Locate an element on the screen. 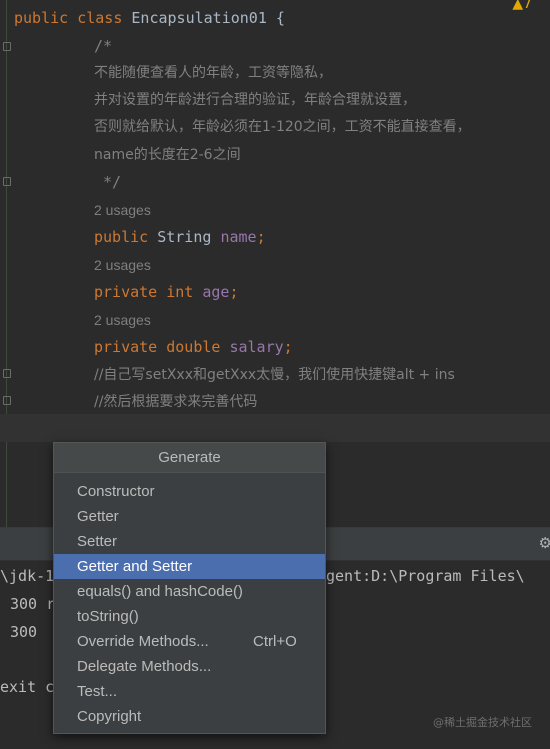  console-output: 300 is located at coordinates (24, 632).